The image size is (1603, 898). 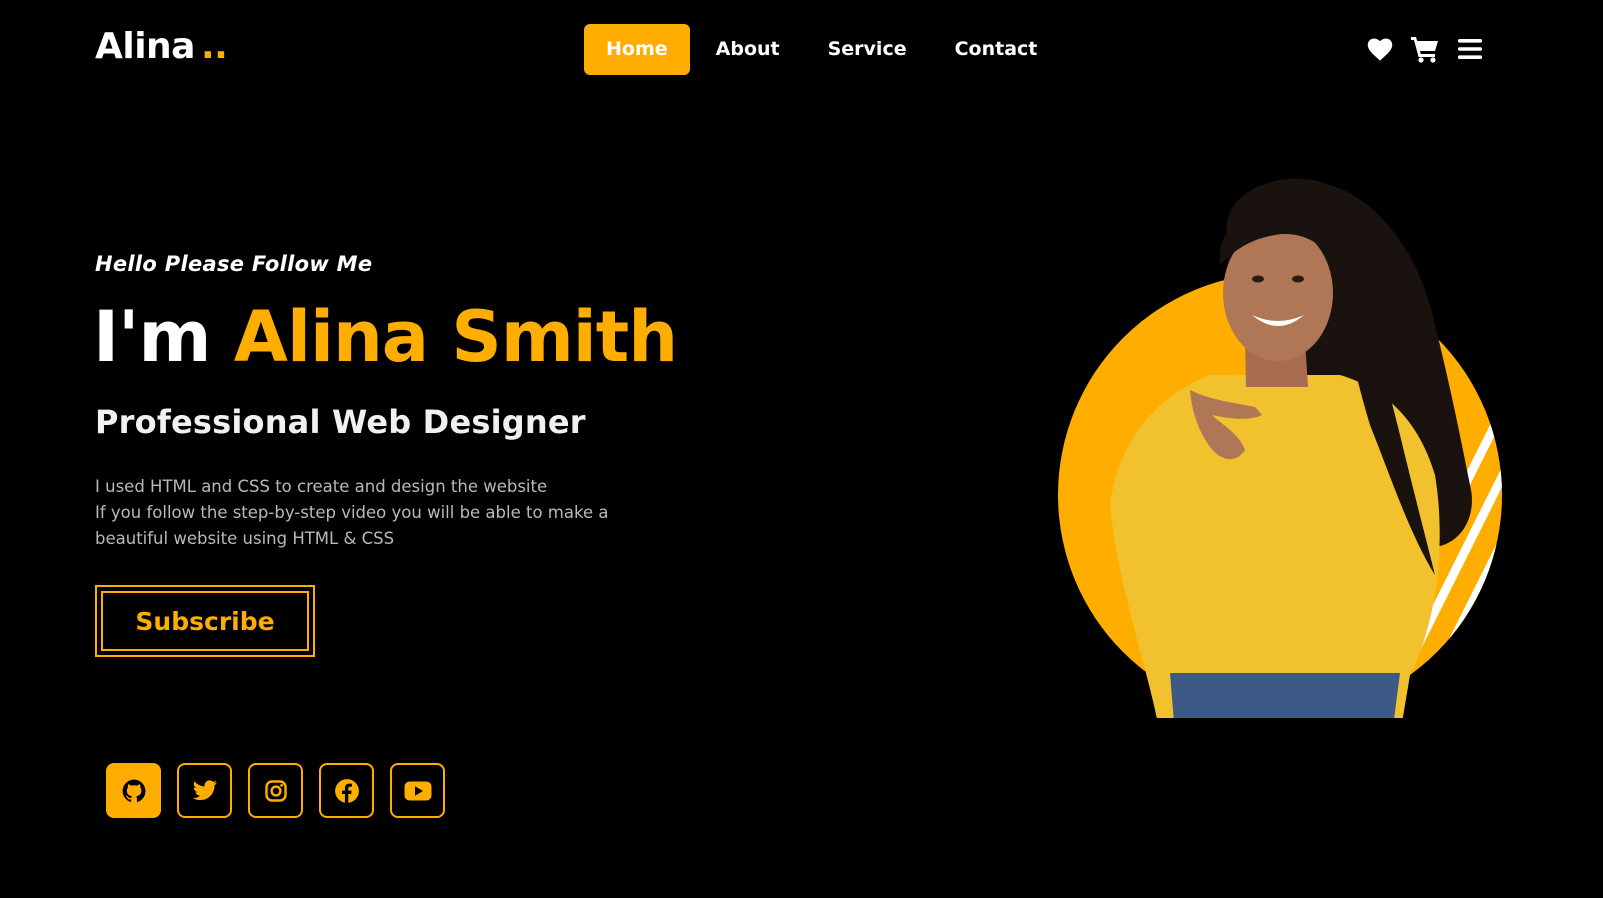 What do you see at coordinates (346, 790) in the screenshot?
I see `facebook-icon` at bounding box center [346, 790].